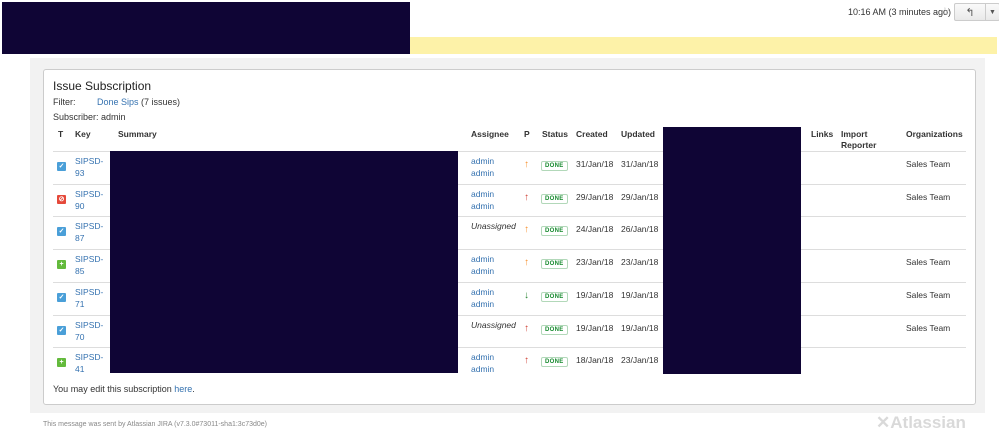 The width and height of the screenshot is (999, 447). Describe the element at coordinates (80, 271) in the screenshot. I see `issue-key-number: 85` at that location.